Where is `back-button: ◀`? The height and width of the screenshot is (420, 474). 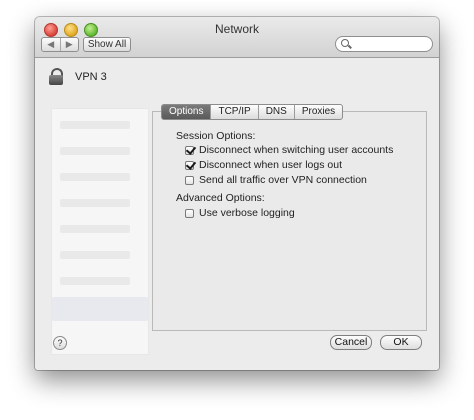
back-button: ◀ is located at coordinates (51, 44).